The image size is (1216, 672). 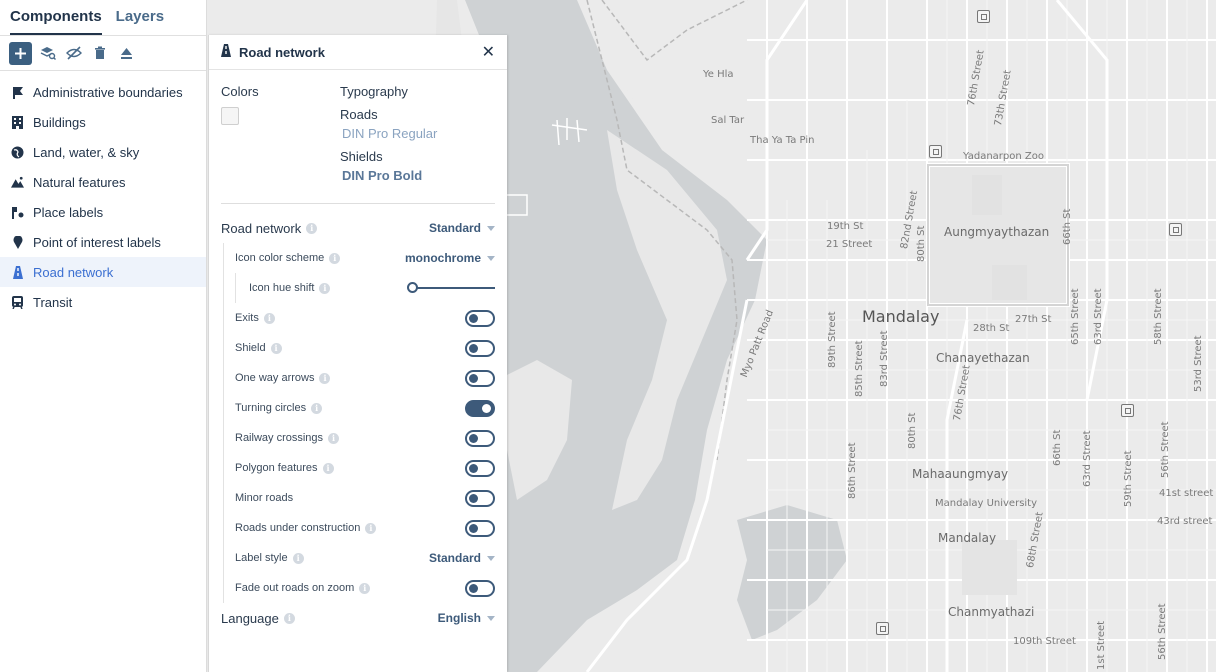 I want to click on layers-view-icon, so click(x=48, y=53).